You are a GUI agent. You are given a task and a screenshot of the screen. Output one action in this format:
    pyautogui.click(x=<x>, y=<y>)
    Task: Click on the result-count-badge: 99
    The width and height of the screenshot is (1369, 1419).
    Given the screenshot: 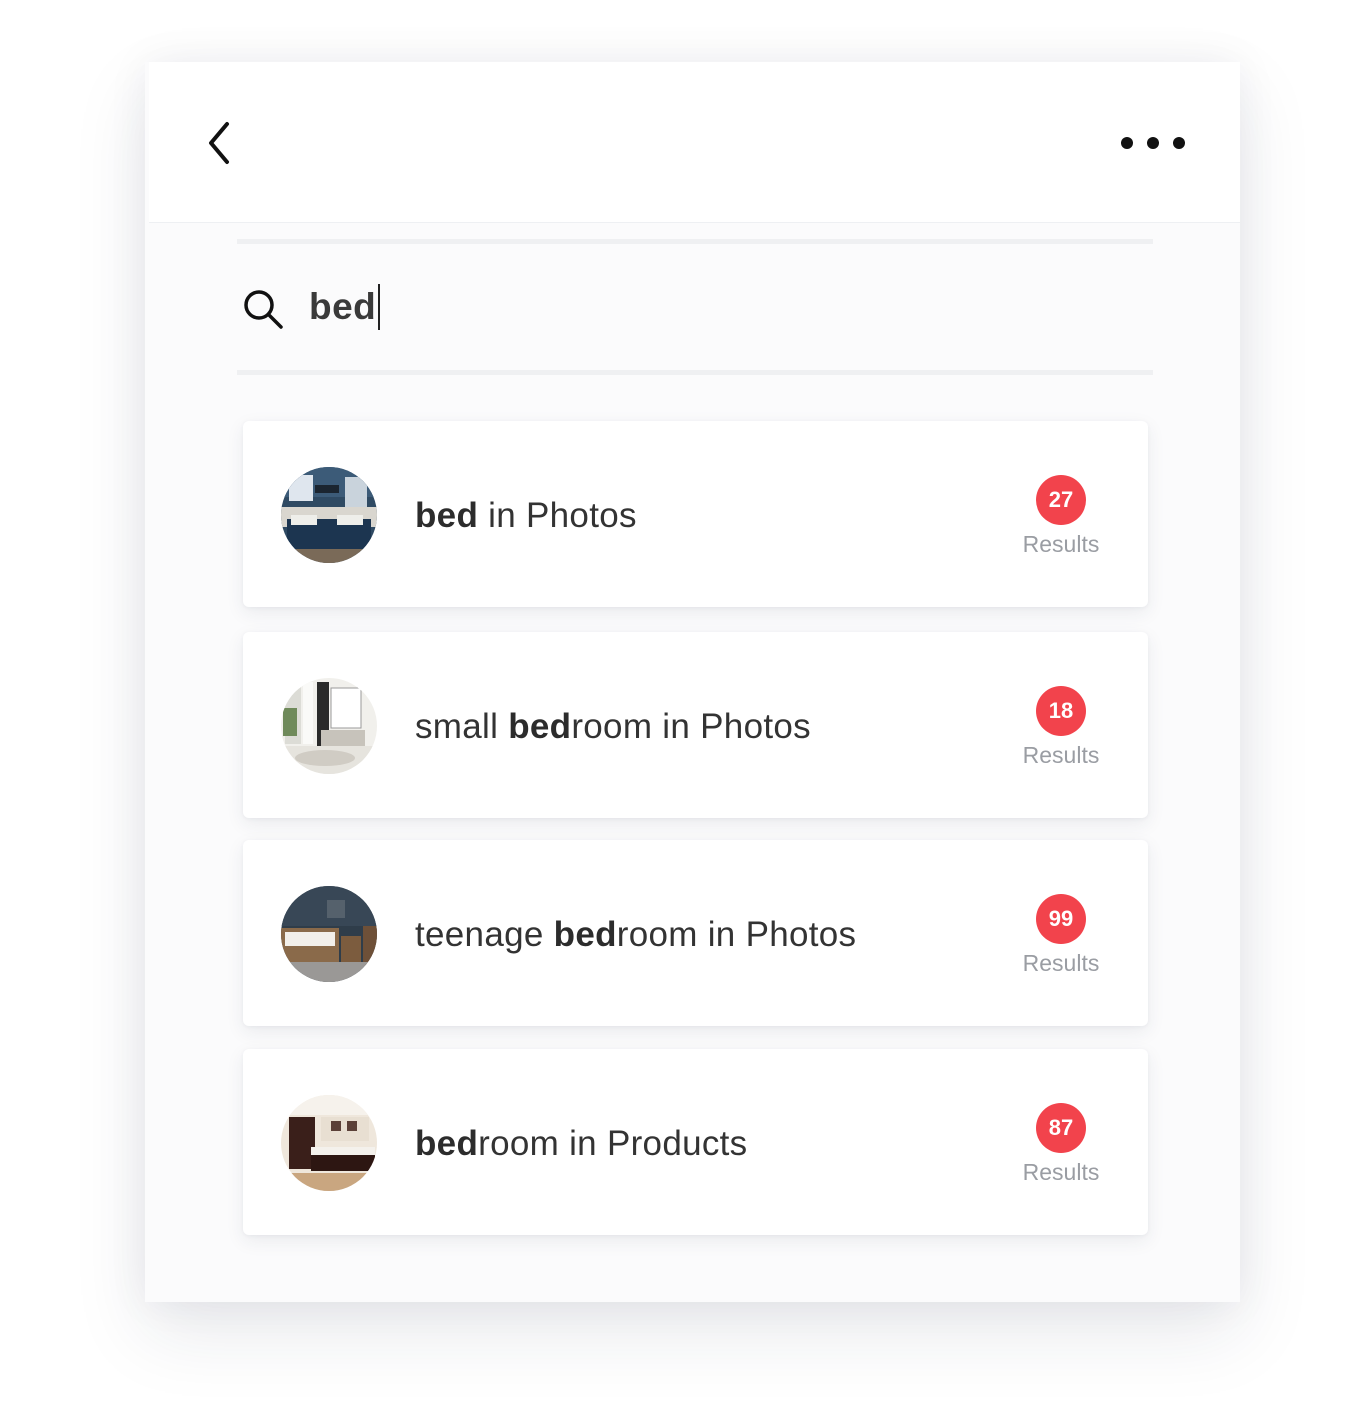 What is the action you would take?
    pyautogui.click(x=1061, y=919)
    